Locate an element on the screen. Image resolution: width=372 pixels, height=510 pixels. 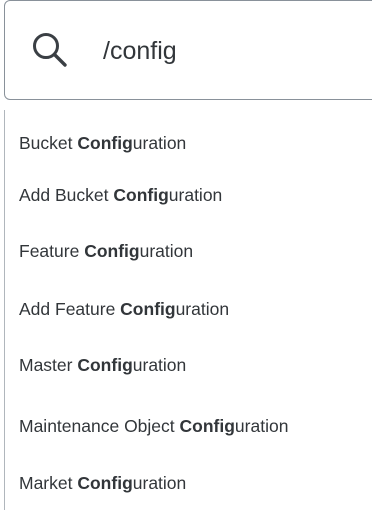
search-icon is located at coordinates (50, 50).